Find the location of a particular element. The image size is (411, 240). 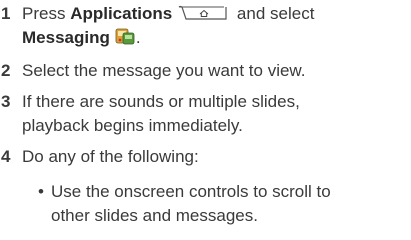

step-2: 2 Select the message you want to view. is located at coordinates (205, 71).